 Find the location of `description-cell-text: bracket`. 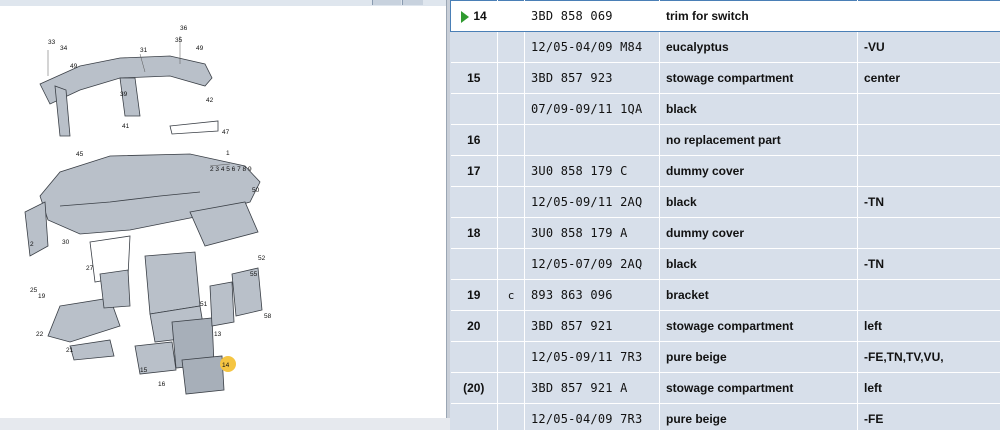

description-cell-text: bracket is located at coordinates (687, 295).